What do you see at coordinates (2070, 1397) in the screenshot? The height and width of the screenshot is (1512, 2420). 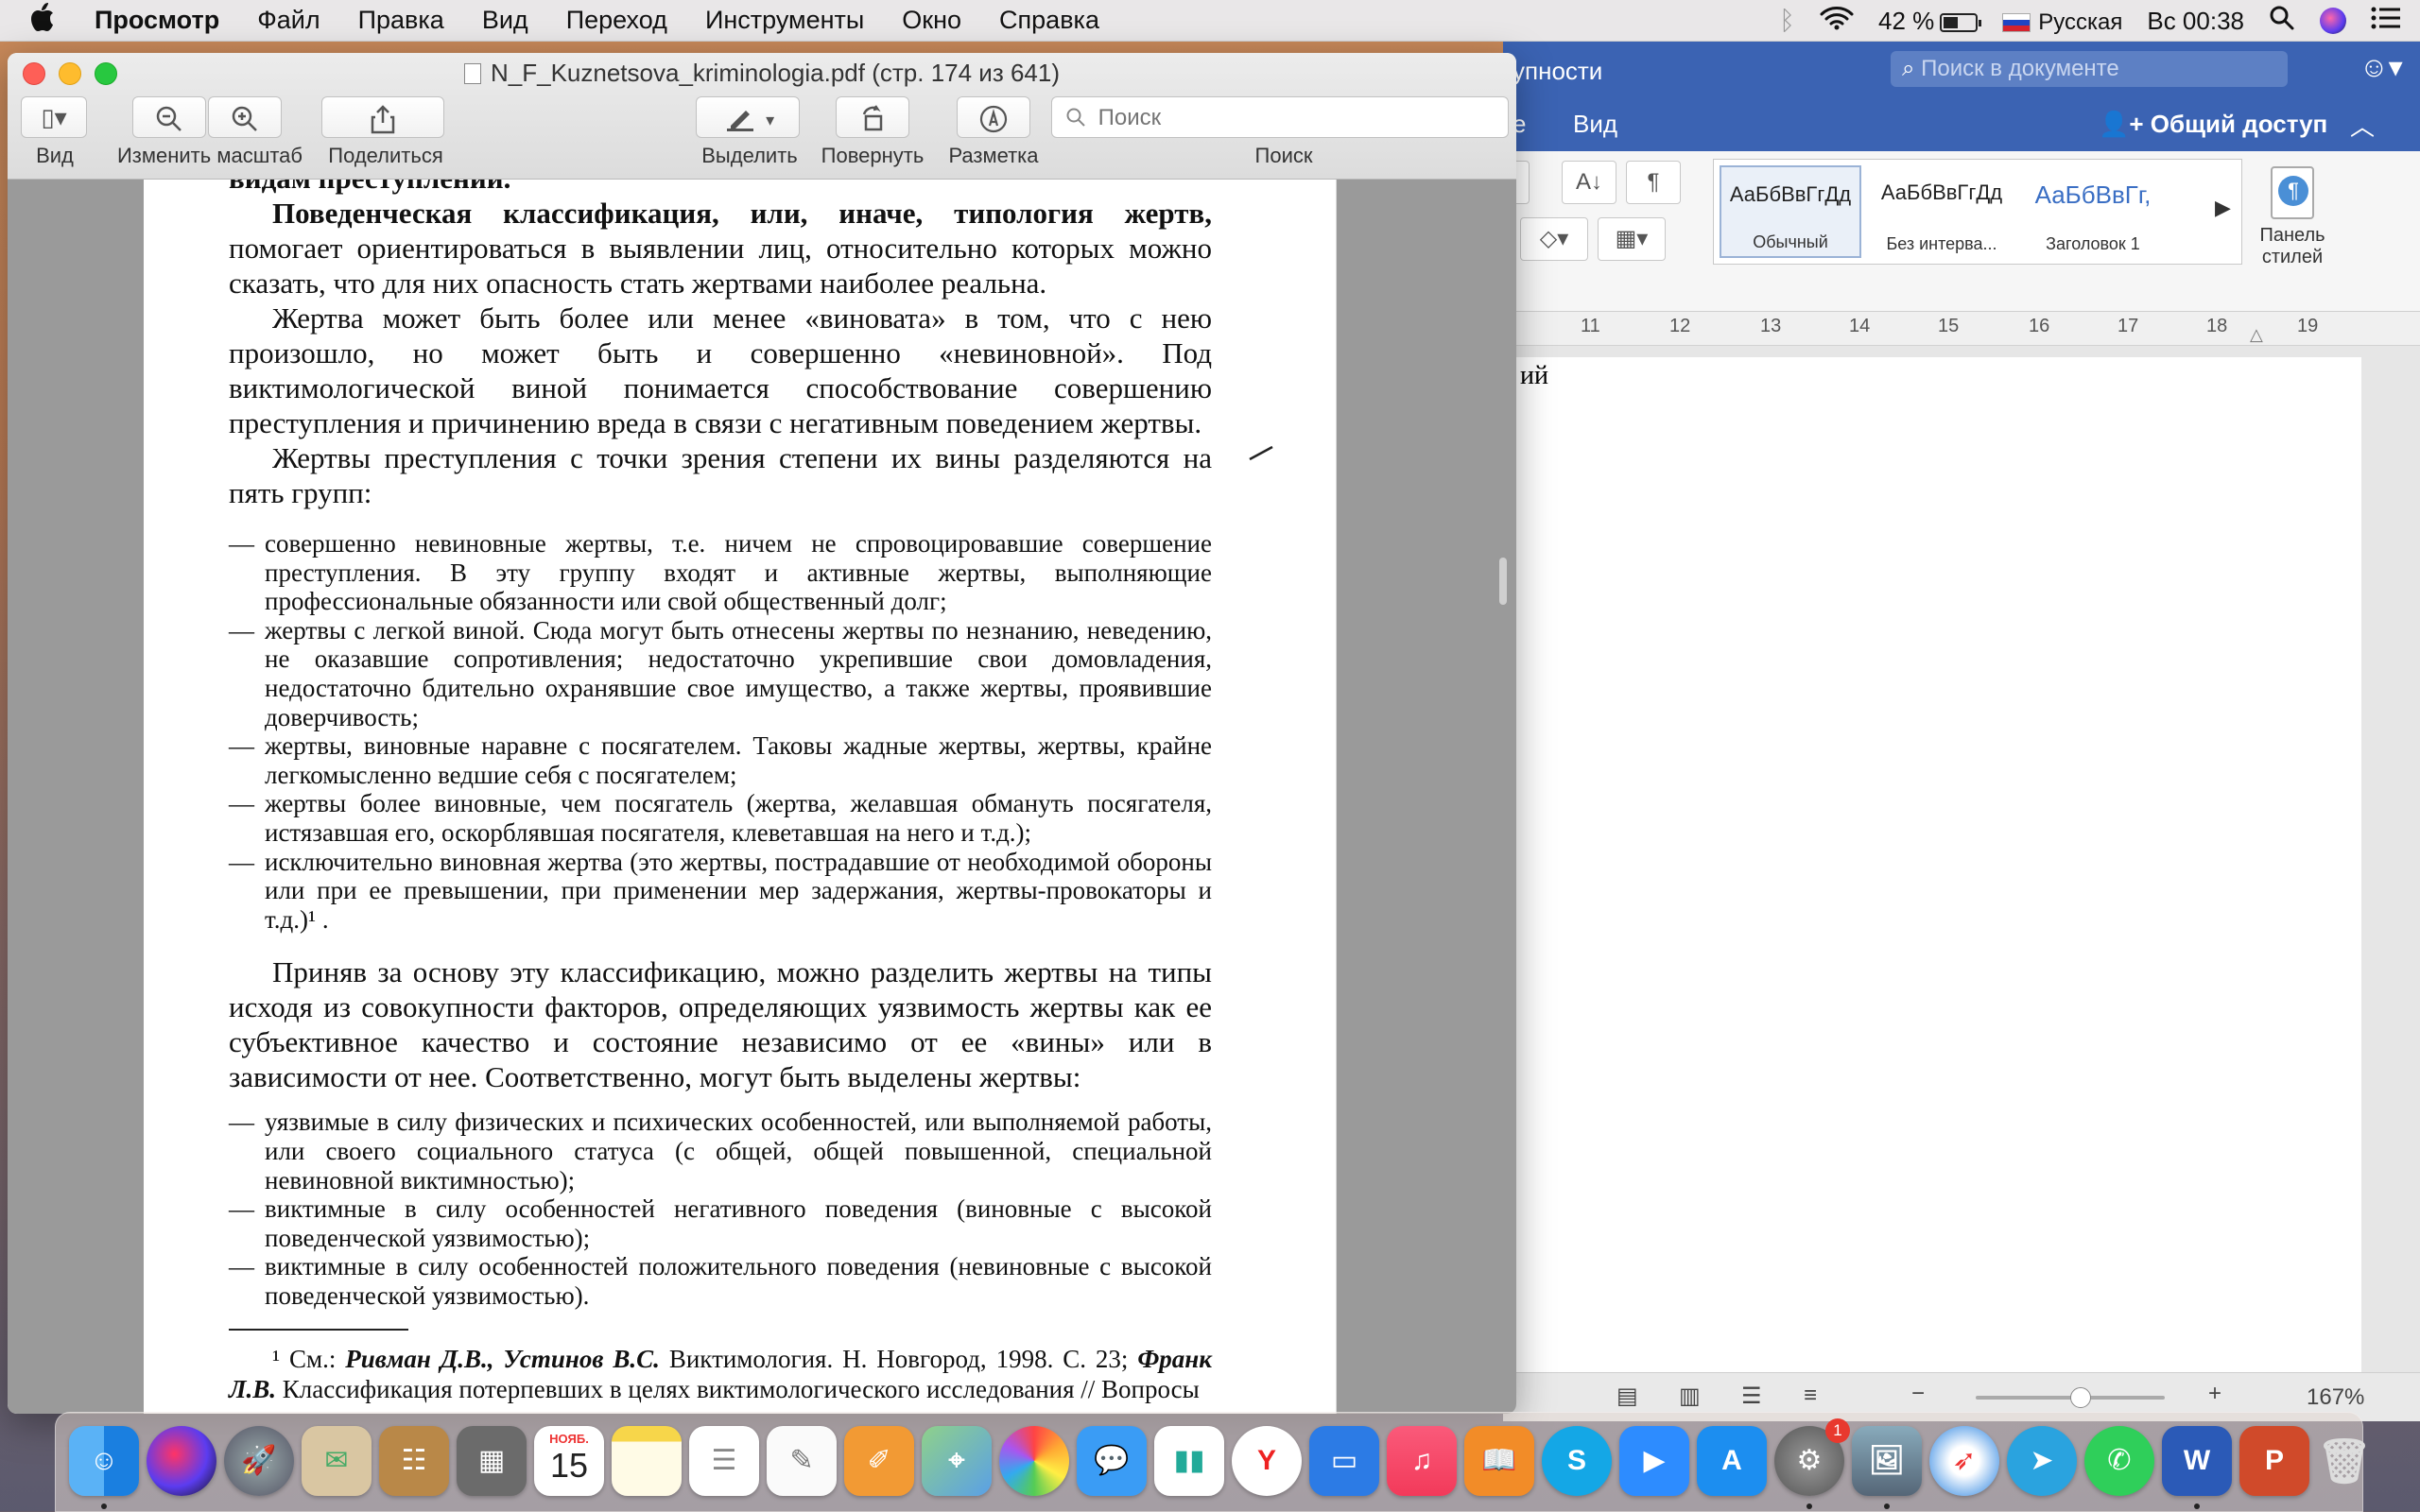 I see `zoom-slider` at bounding box center [2070, 1397].